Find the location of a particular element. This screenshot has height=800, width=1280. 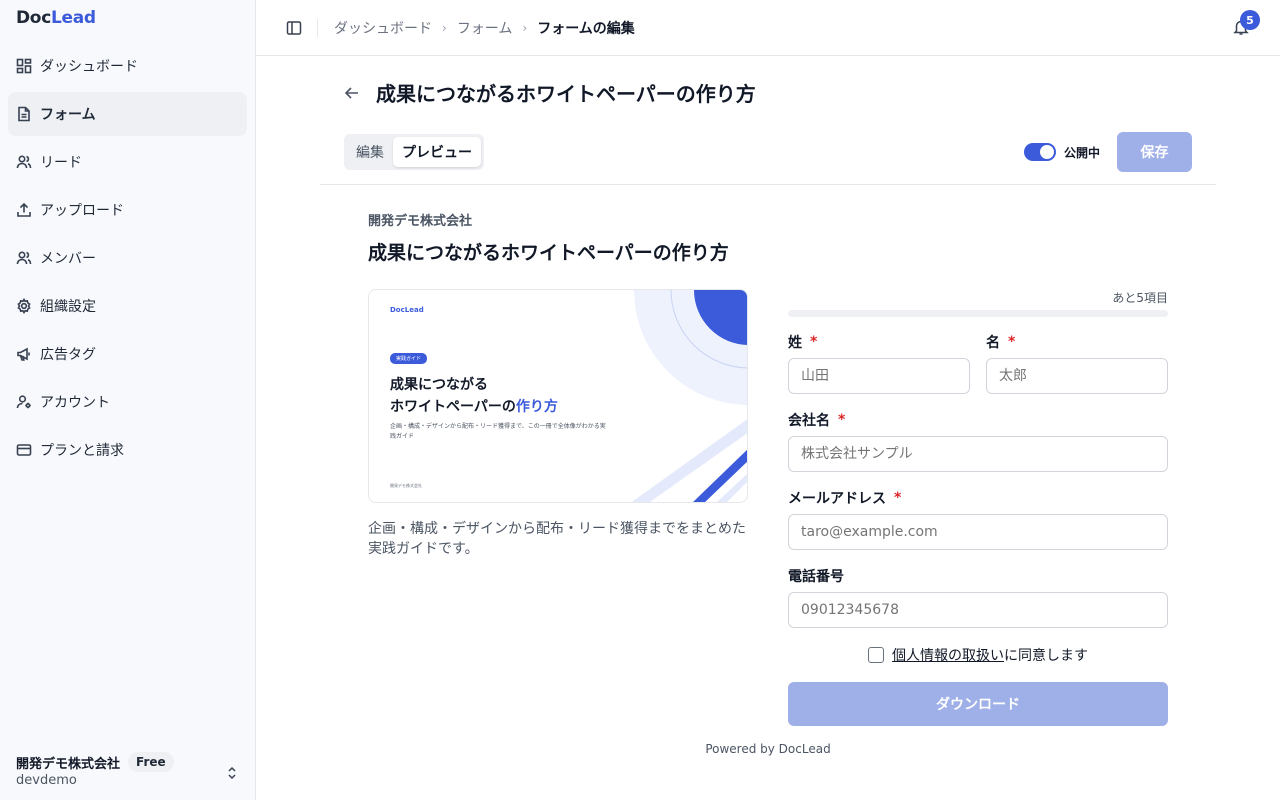

phone-group: 電話番号 is located at coordinates (978, 597).